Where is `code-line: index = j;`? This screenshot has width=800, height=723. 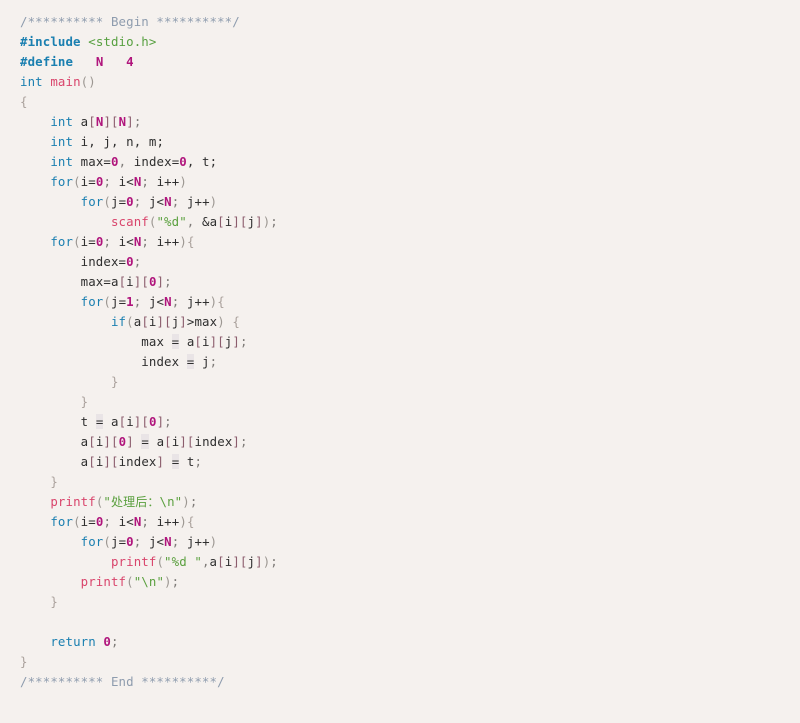 code-line: index = j; is located at coordinates (410, 362).